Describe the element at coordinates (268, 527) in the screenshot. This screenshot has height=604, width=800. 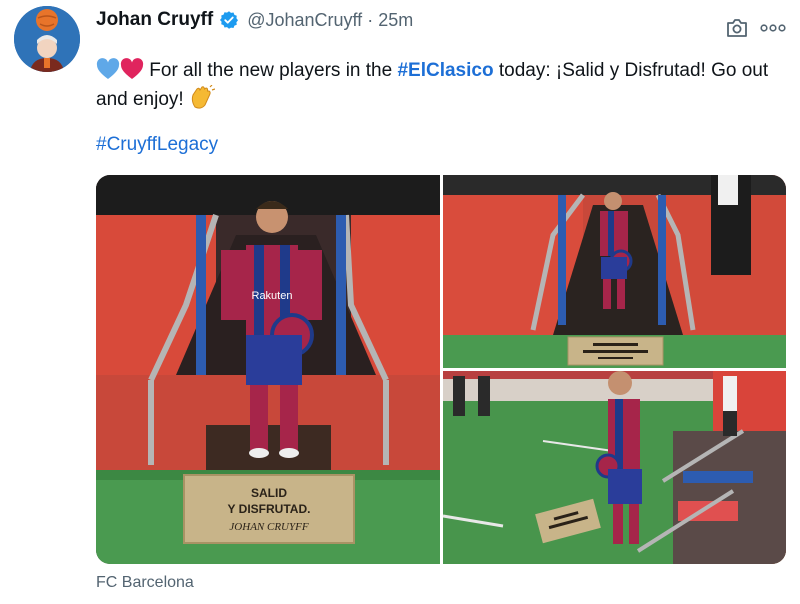
I see `mat-signature-text: JOHAN CRUYFF` at that location.